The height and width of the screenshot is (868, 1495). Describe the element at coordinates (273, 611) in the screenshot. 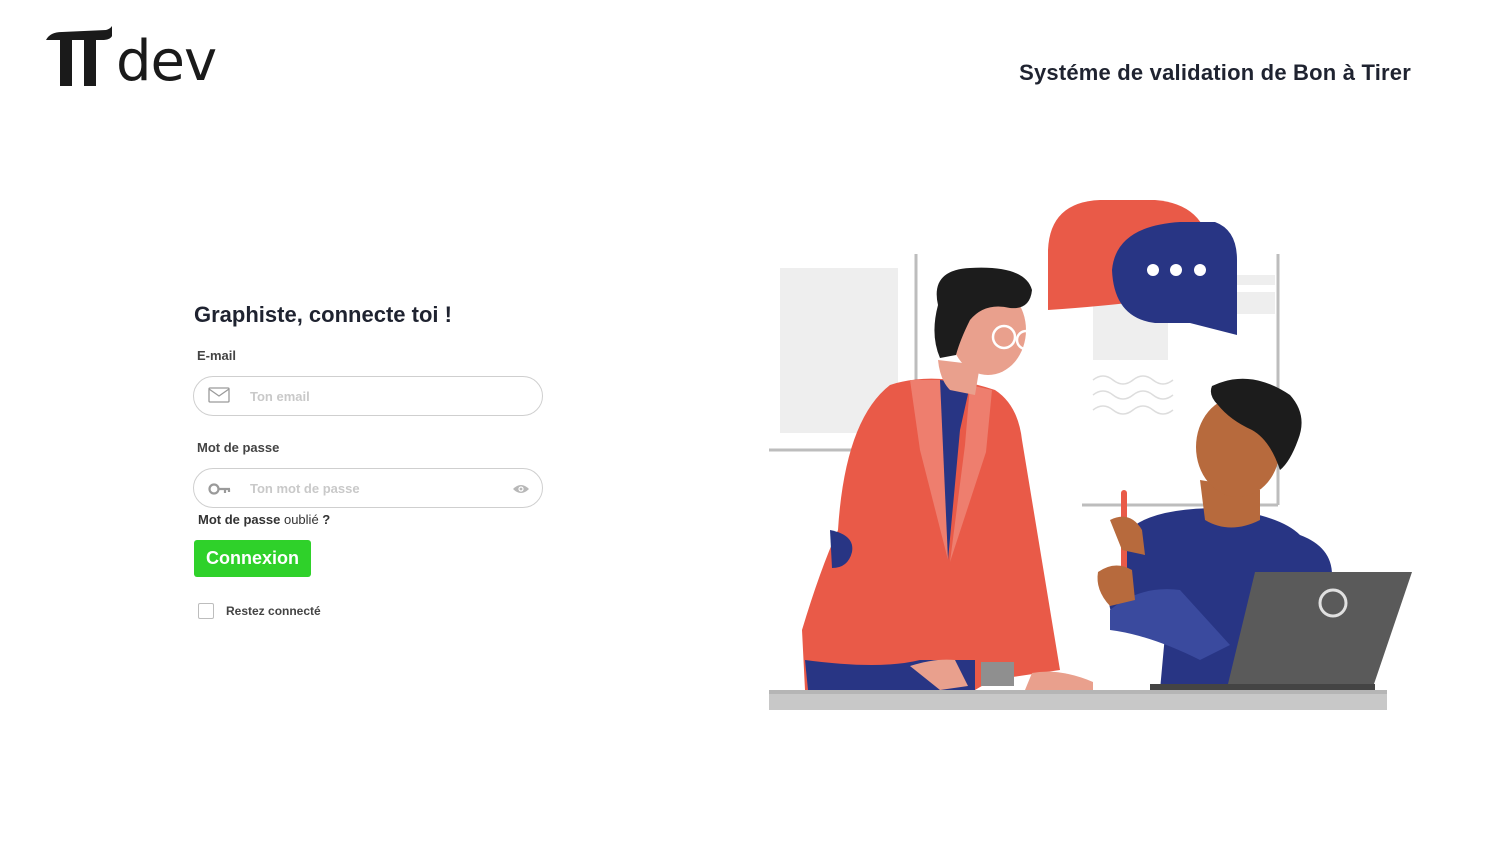

I see `remember-label: Restez connecté` at that location.